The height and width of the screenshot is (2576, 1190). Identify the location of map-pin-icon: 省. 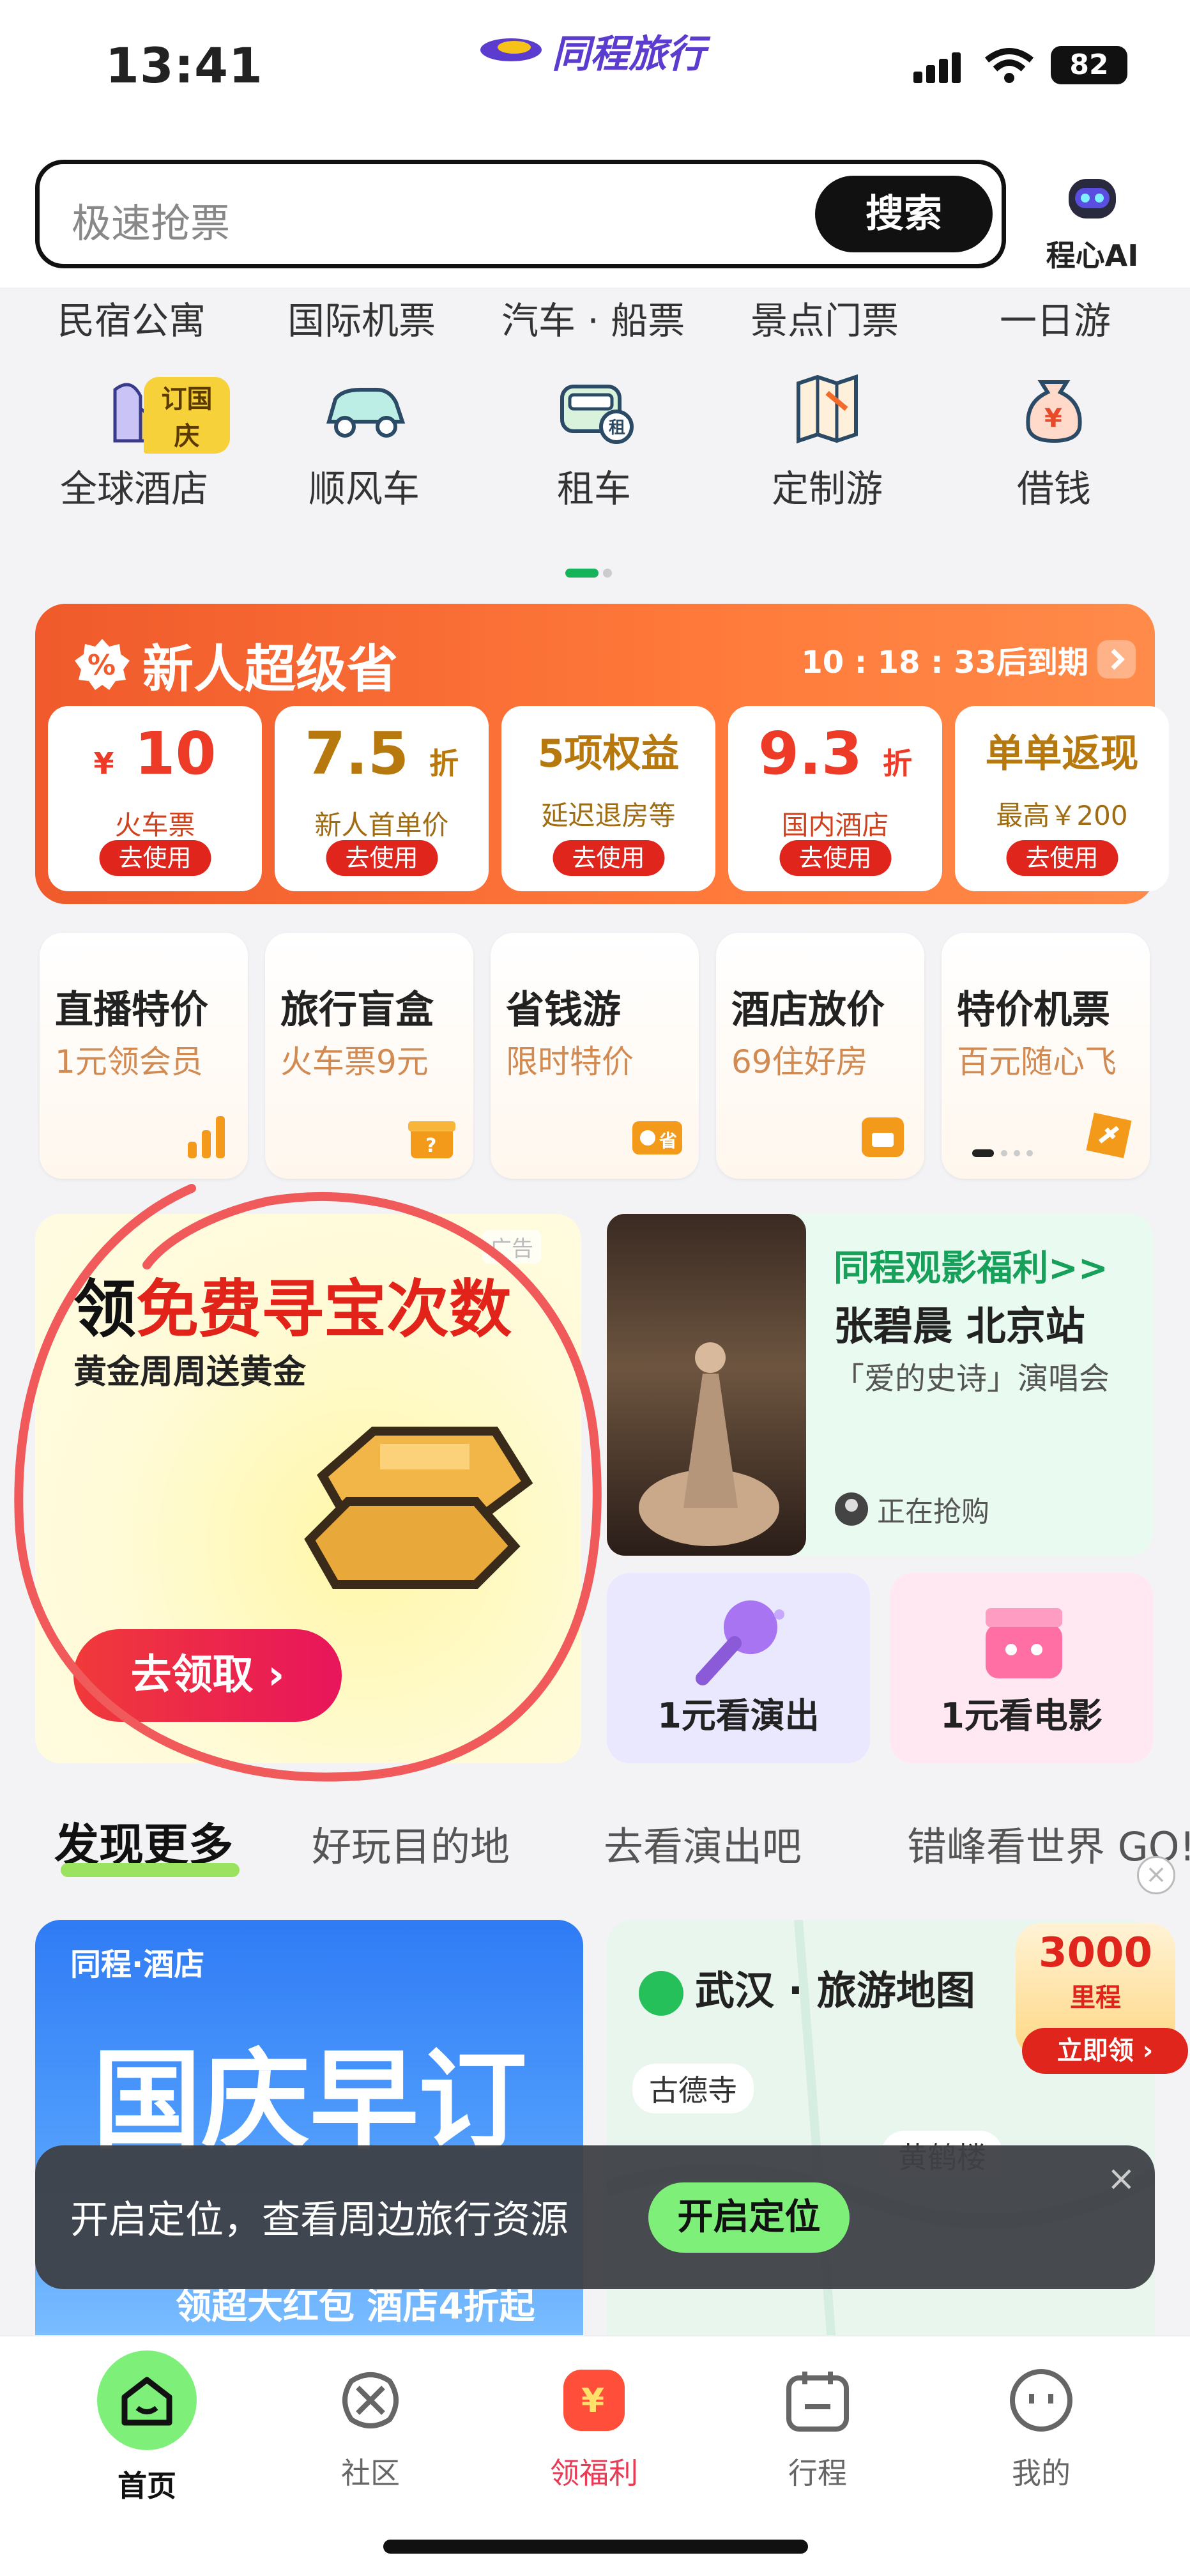
(657, 1137).